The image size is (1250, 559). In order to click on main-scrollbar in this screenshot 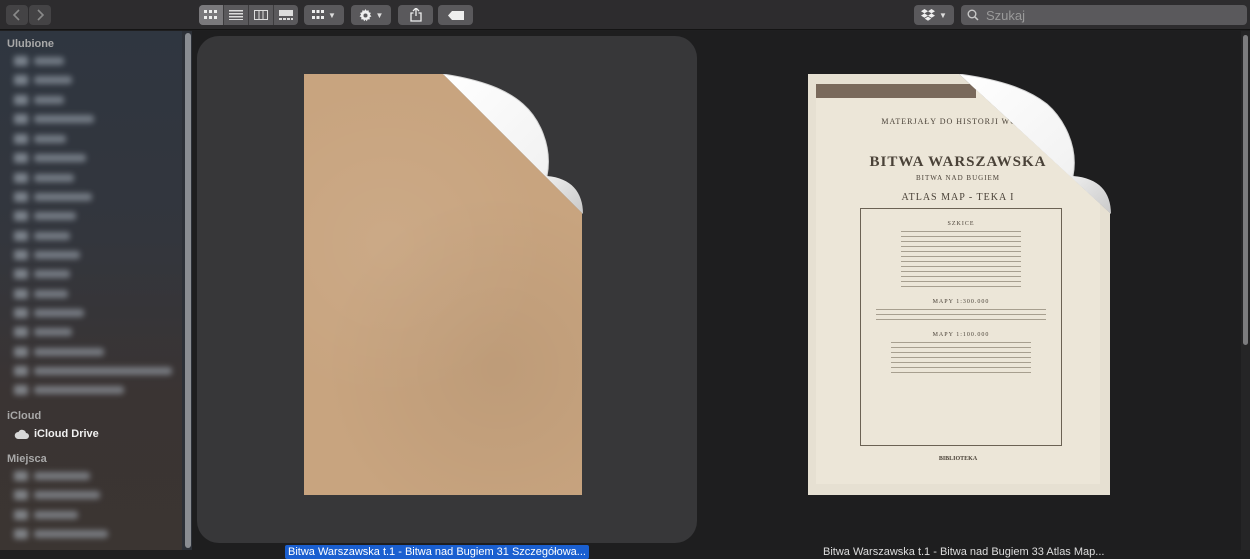, I will do `click(1245, 190)`.